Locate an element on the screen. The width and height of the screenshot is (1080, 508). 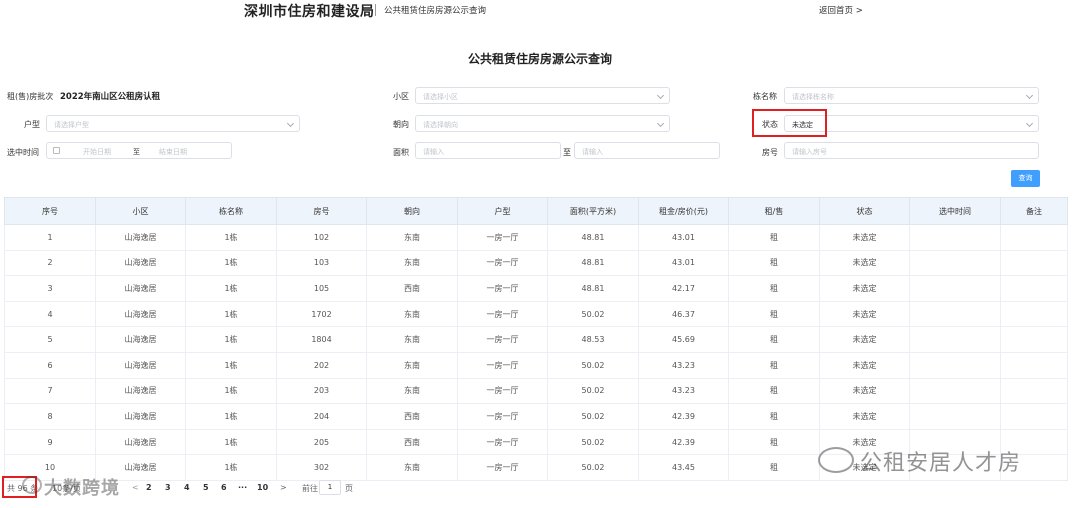
table-cell: 202 is located at coordinates (321, 365).